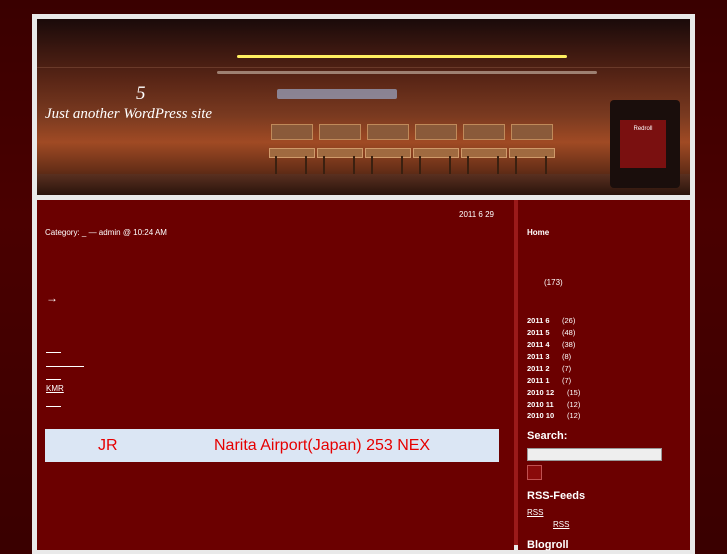  What do you see at coordinates (567, 356) in the screenshot?
I see `archive-count: (8)` at bounding box center [567, 356].